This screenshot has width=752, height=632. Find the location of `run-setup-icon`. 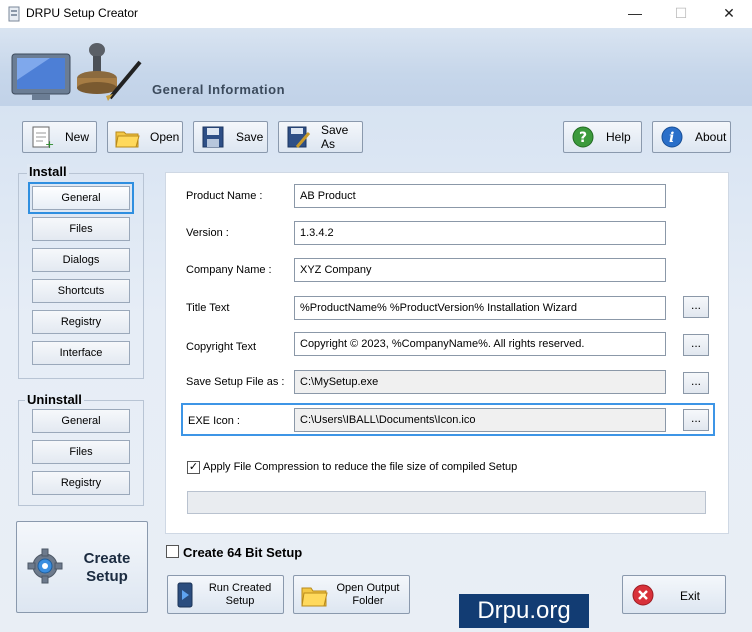

run-setup-icon is located at coordinates (186, 595).